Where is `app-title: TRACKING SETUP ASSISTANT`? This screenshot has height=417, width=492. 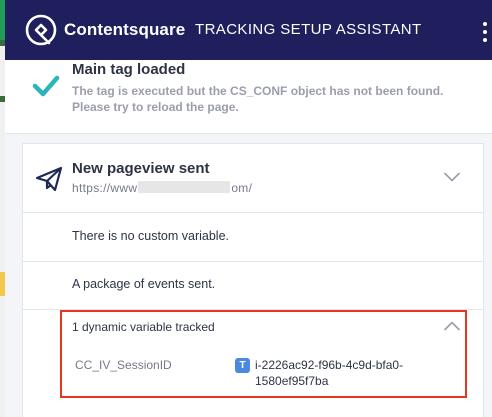 app-title: TRACKING SETUP ASSISTANT is located at coordinates (308, 29).